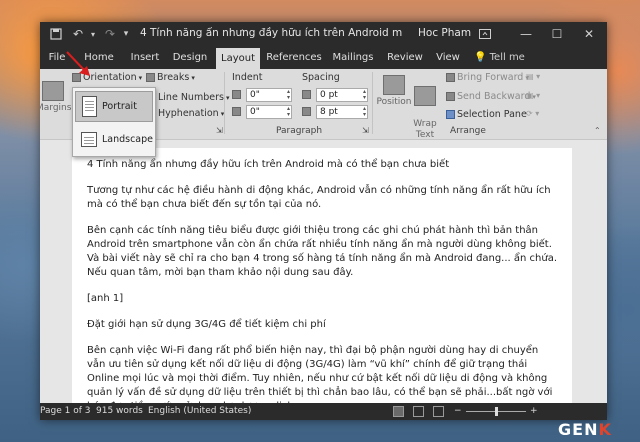 The width and height of the screenshot is (640, 442). Describe the element at coordinates (93, 34) in the screenshot. I see `undo-dropdown-icon: ▾` at that location.